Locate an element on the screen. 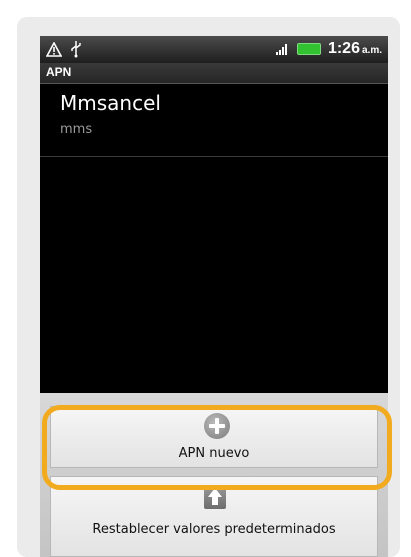 This screenshot has height=557, width=411. apn-name: Mmsancel is located at coordinates (110, 103).